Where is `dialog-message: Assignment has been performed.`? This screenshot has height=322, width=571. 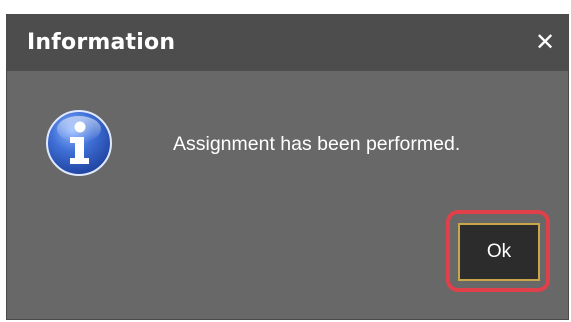
dialog-message: Assignment has been performed. is located at coordinates (317, 144).